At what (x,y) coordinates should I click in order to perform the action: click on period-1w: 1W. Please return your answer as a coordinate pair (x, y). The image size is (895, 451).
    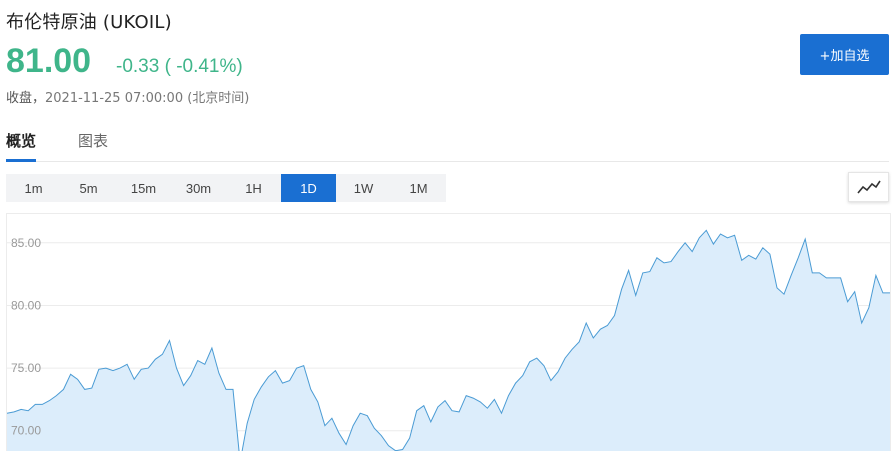
    Looking at the image, I should click on (363, 188).